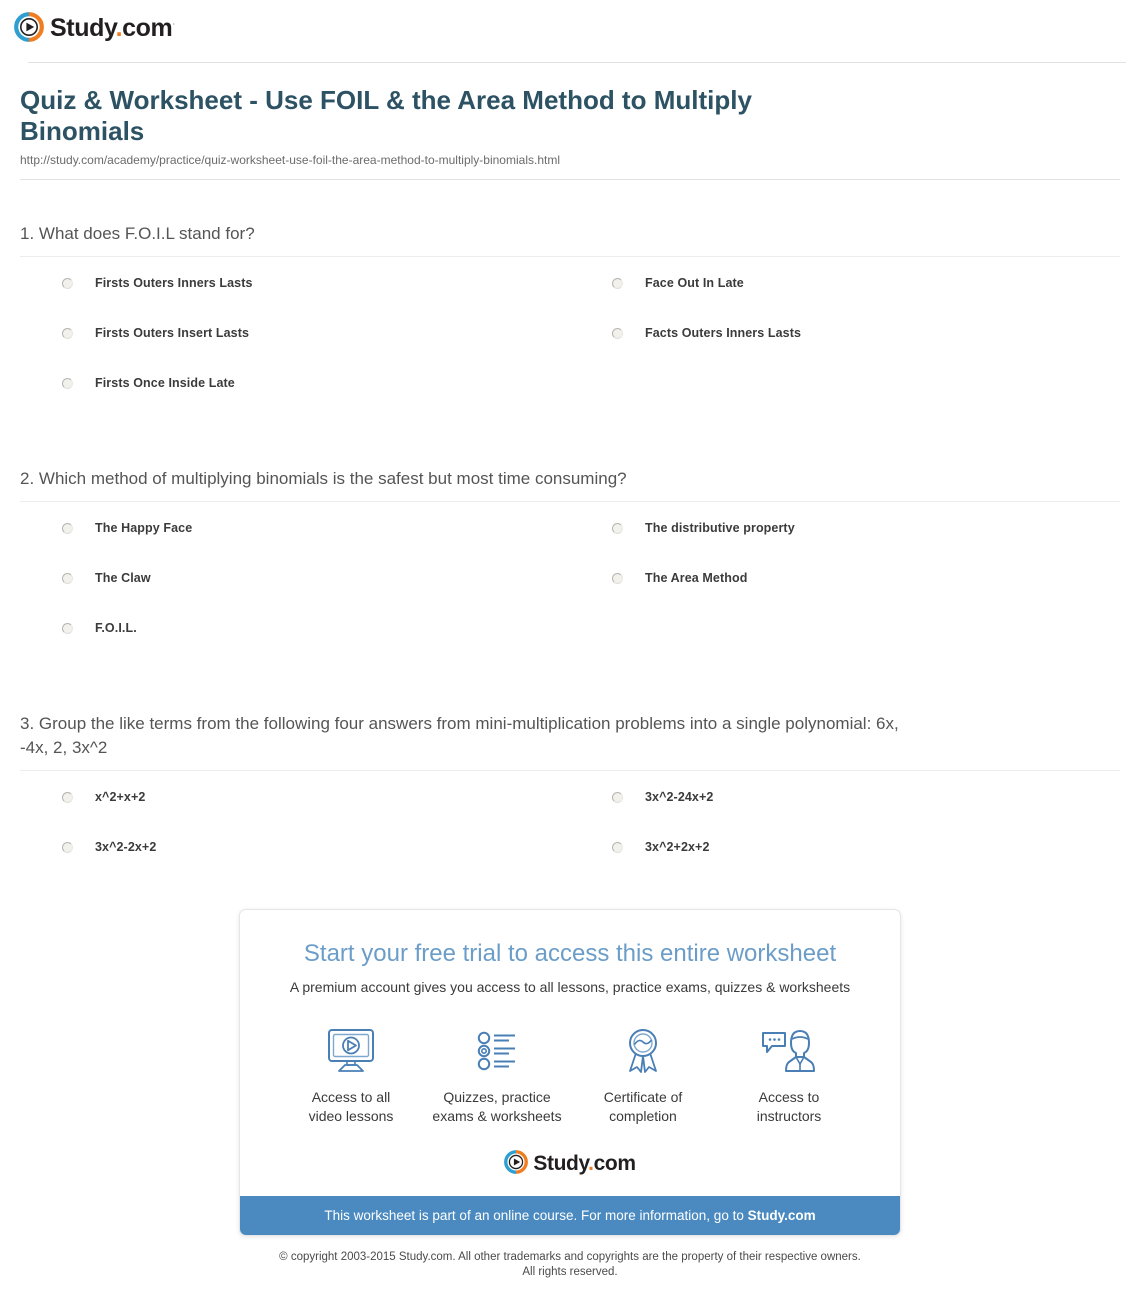 This screenshot has height=1316, width=1140. I want to click on answer-label: 3x^2-2x+2, so click(126, 847).